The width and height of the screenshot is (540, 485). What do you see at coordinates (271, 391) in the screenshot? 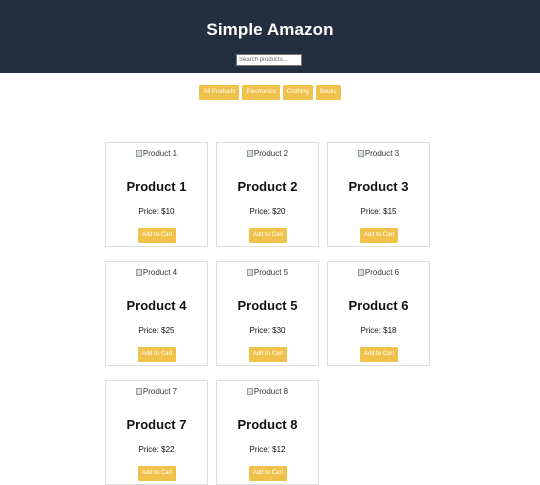
I see `product-image-alt: Product 8` at bounding box center [271, 391].